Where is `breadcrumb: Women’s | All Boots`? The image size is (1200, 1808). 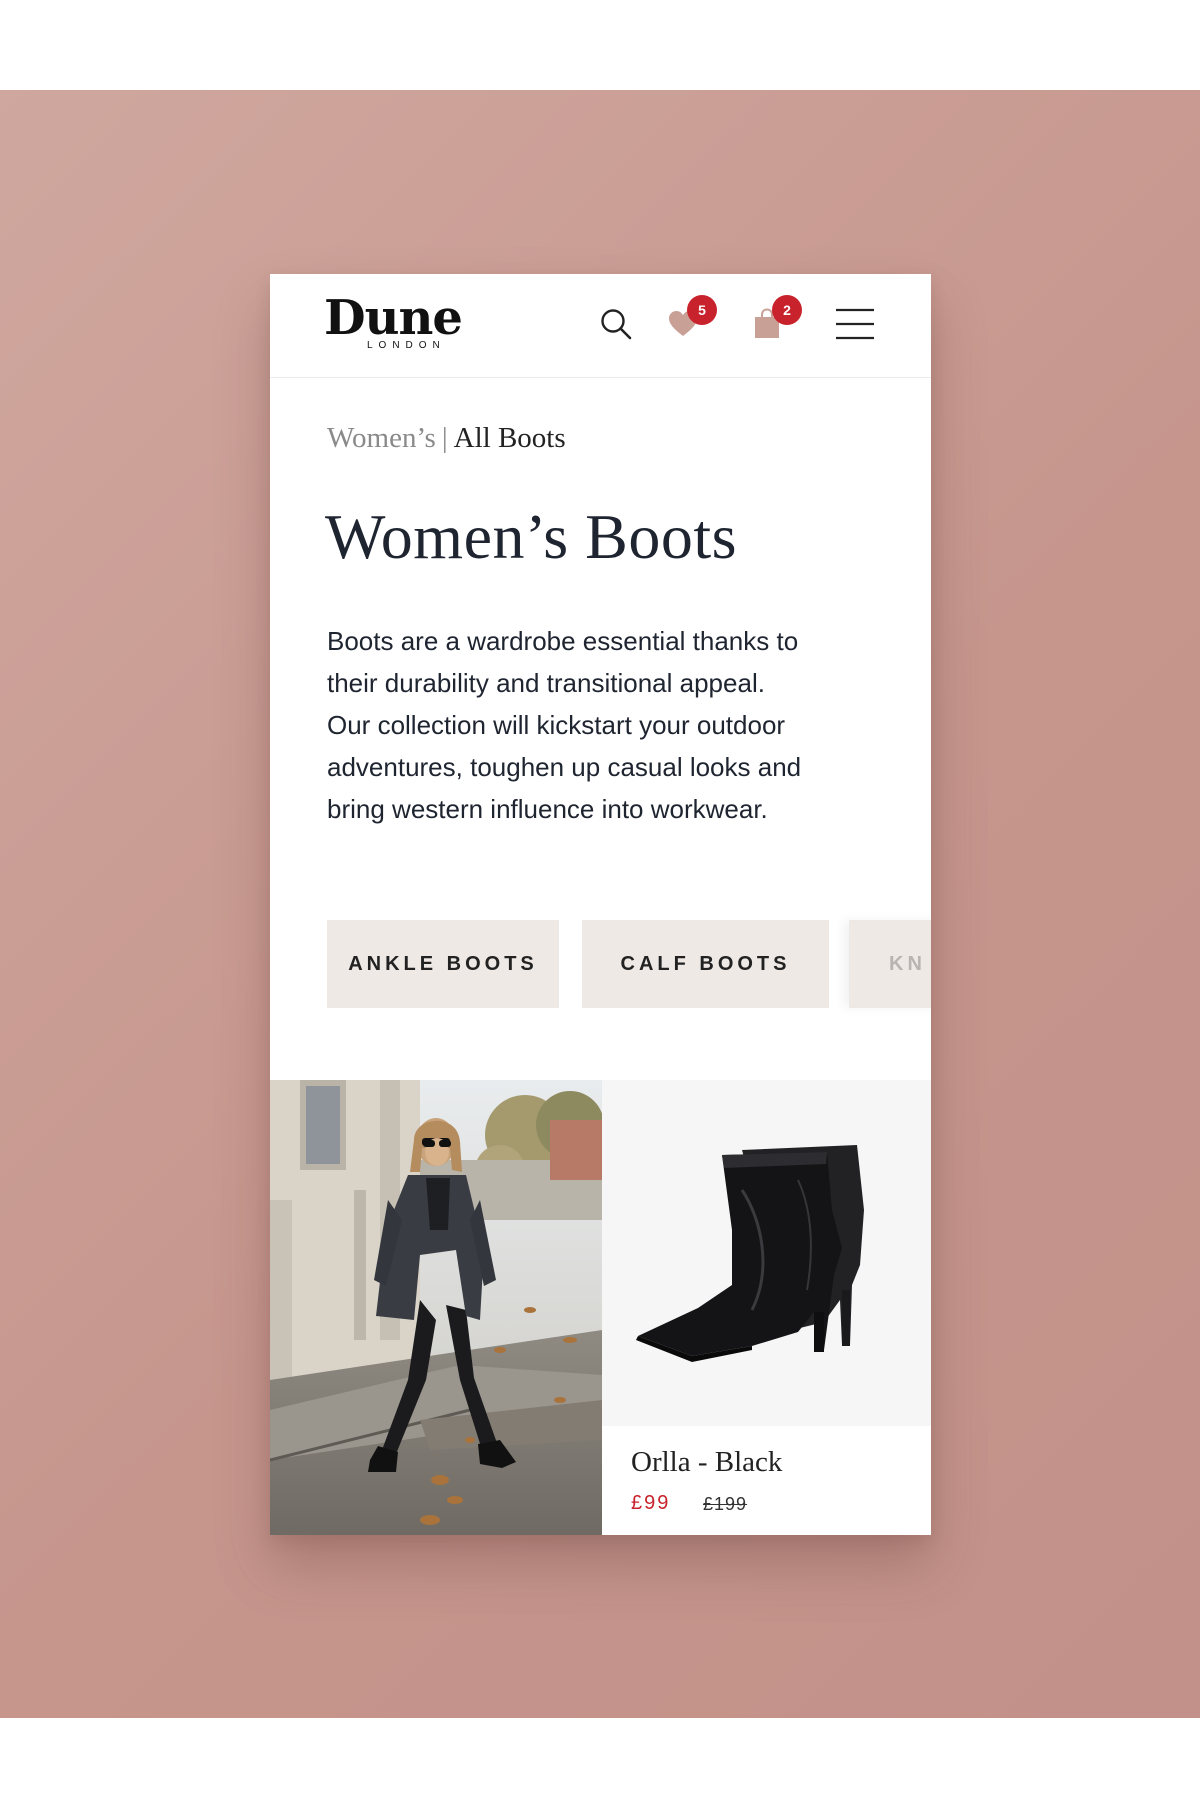 breadcrumb: Women’s | All Boots is located at coordinates (446, 438).